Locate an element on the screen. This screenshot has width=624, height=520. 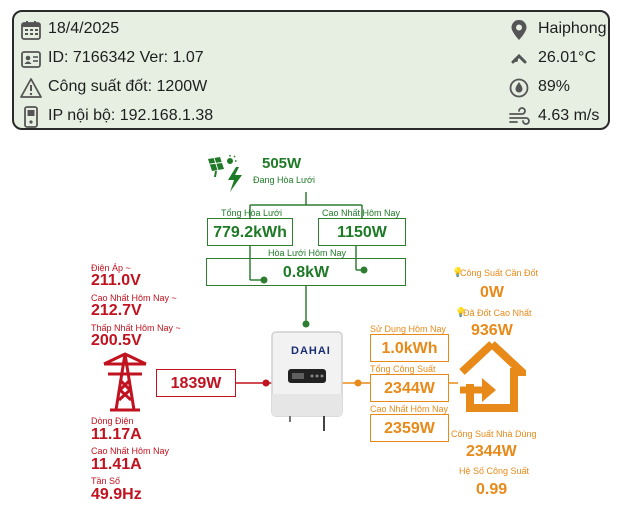
grid-voltage-value: 211.0V is located at coordinates (116, 280).